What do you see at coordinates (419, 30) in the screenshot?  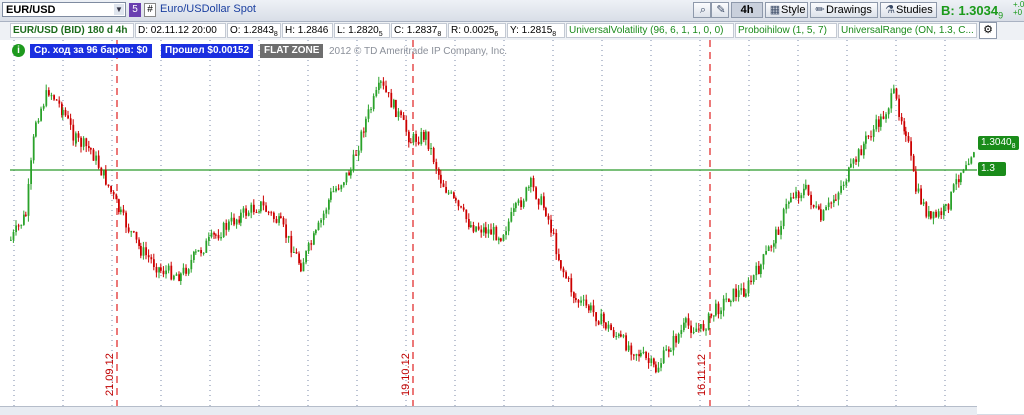 I see `close-cell: C: 1.28378` at bounding box center [419, 30].